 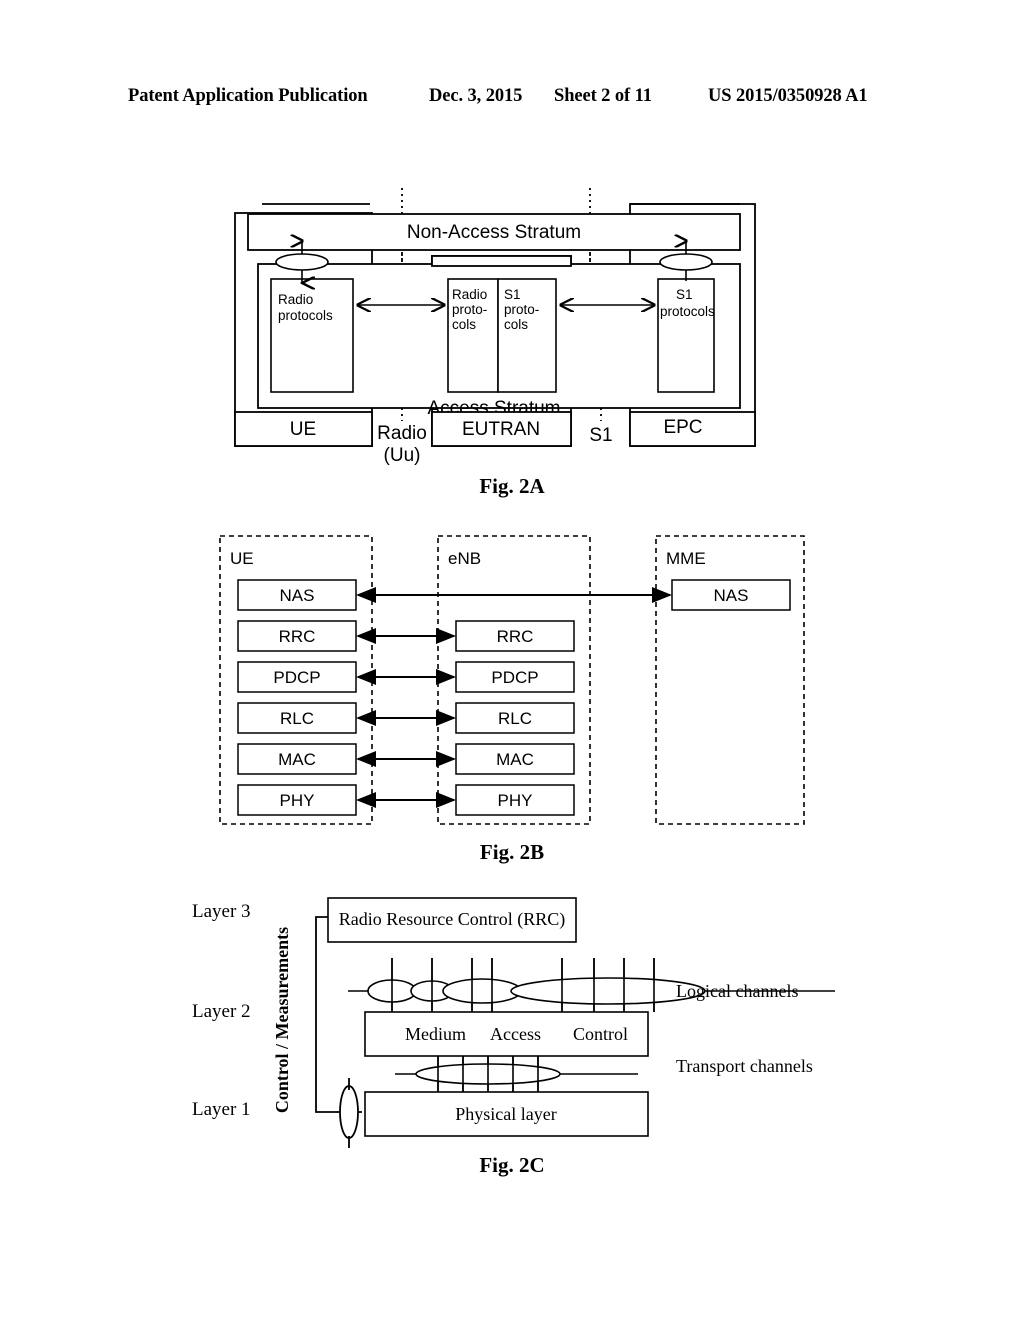 I want to click on enb-s1-protocols-line3: cols, so click(x=516, y=324).